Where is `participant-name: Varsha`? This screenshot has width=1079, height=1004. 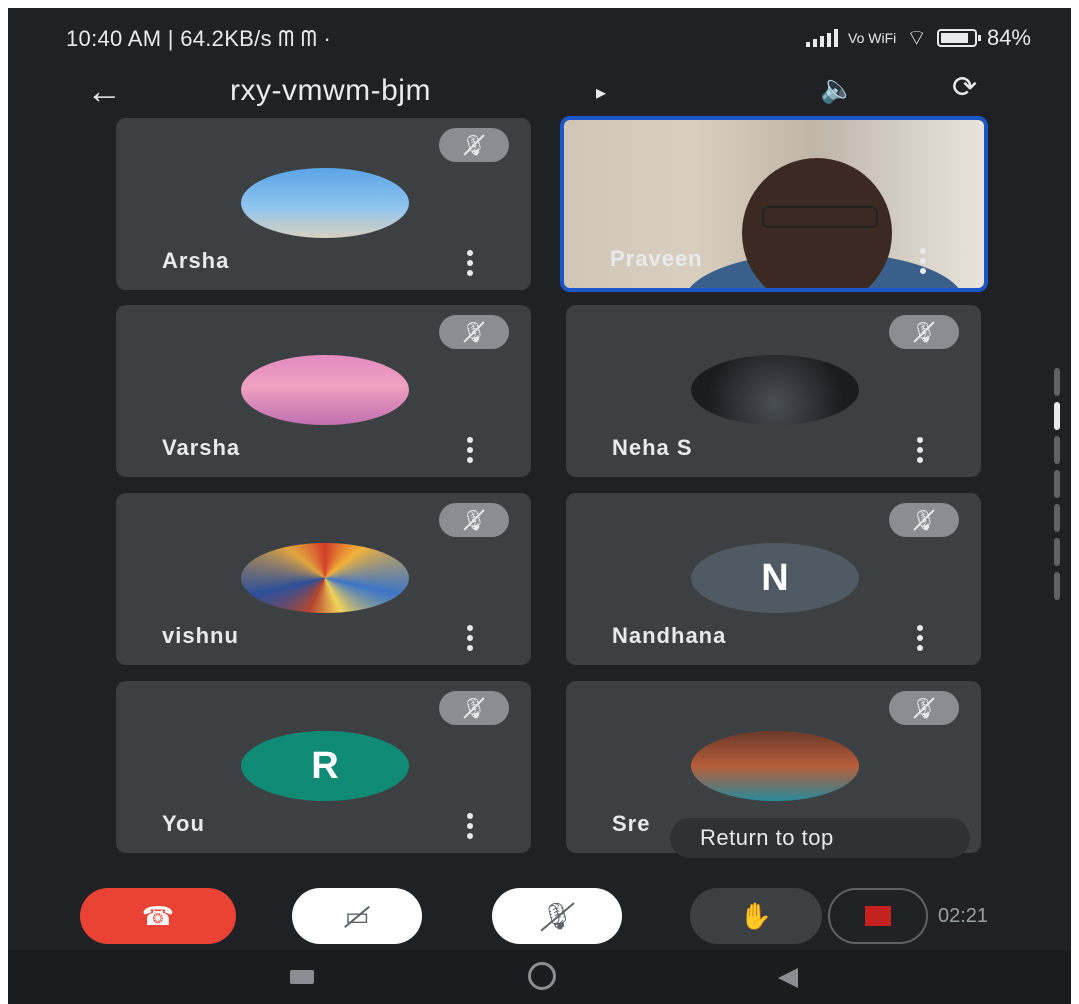
participant-name: Varsha is located at coordinates (201, 447).